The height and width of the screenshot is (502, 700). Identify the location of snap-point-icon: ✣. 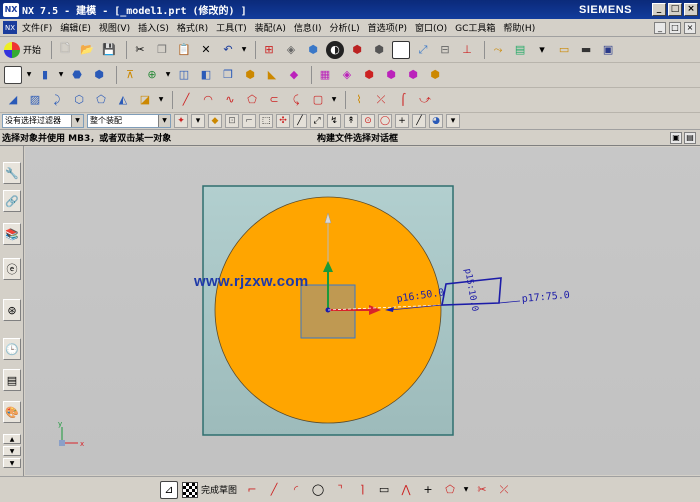
(283, 120).